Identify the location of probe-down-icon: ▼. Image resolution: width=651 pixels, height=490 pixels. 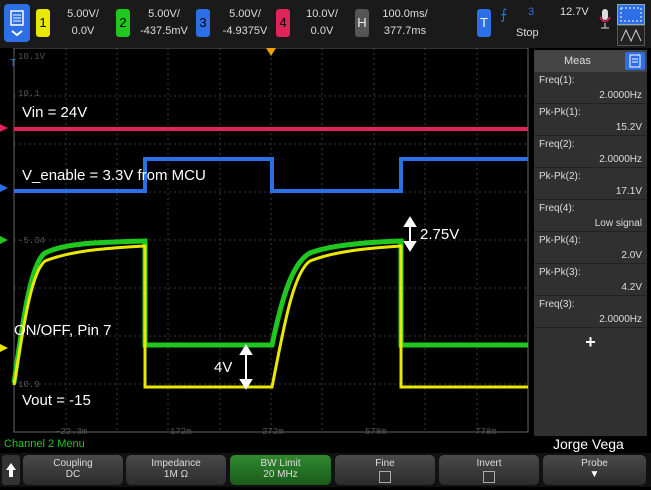
(594, 474).